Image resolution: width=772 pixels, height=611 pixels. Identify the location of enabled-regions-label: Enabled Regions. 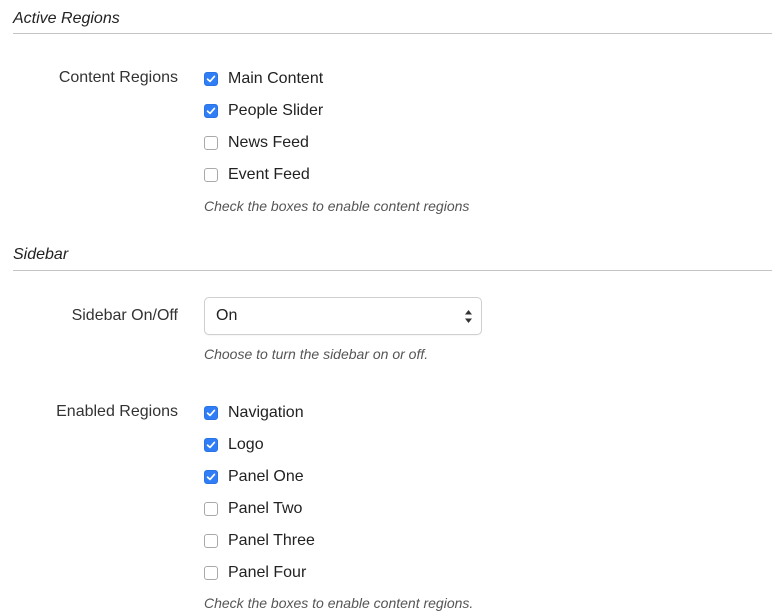
(117, 411).